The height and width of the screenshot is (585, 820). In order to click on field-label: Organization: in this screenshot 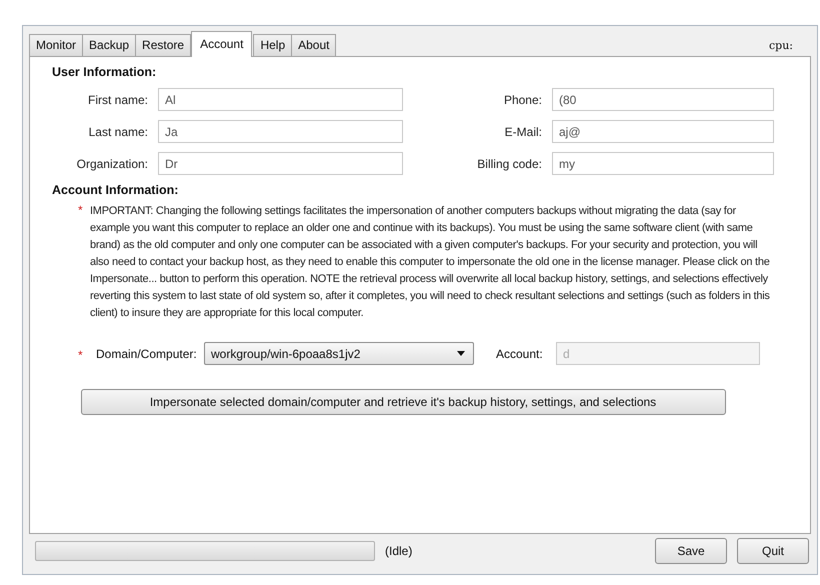, I will do `click(112, 163)`.